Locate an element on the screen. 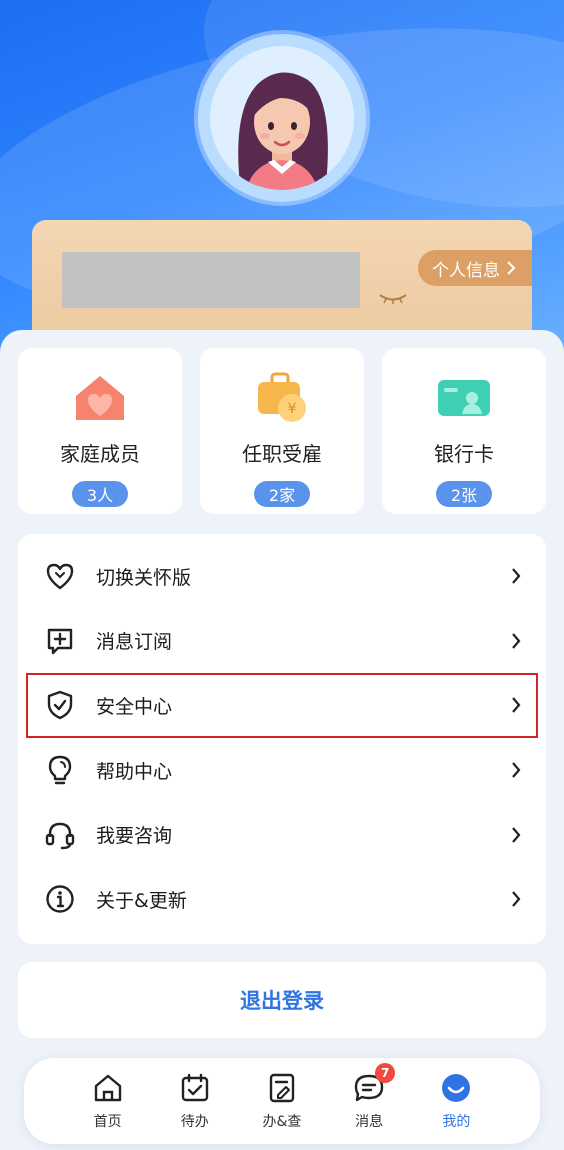 This screenshot has height=1150, width=564. avatar is located at coordinates (282, 118).